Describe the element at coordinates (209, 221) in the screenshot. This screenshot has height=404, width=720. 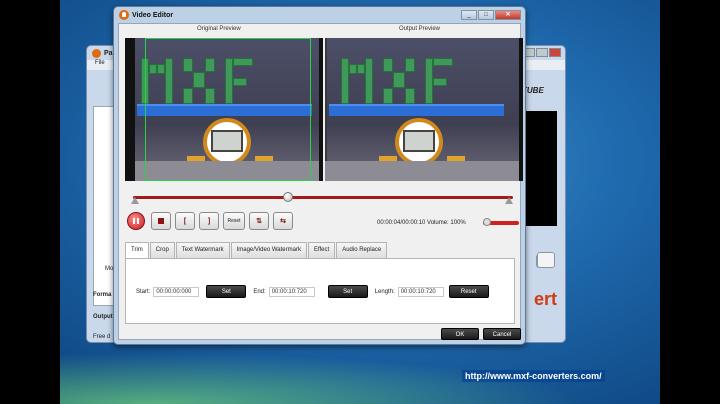
I see `set-end-button: ]` at that location.